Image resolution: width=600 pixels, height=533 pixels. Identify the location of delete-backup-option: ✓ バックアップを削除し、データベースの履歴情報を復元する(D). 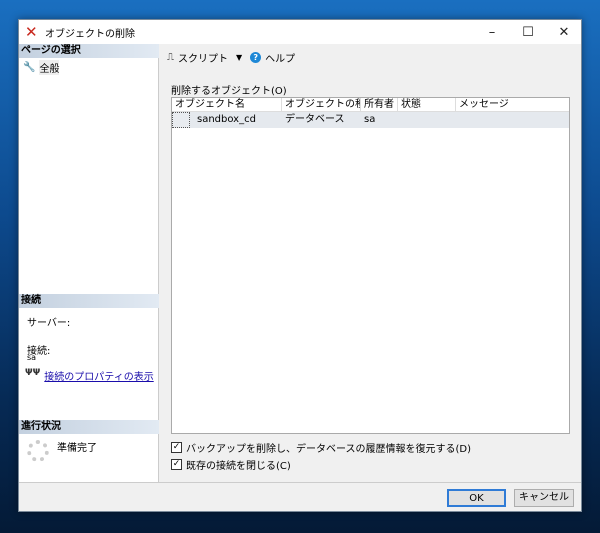
(321, 447).